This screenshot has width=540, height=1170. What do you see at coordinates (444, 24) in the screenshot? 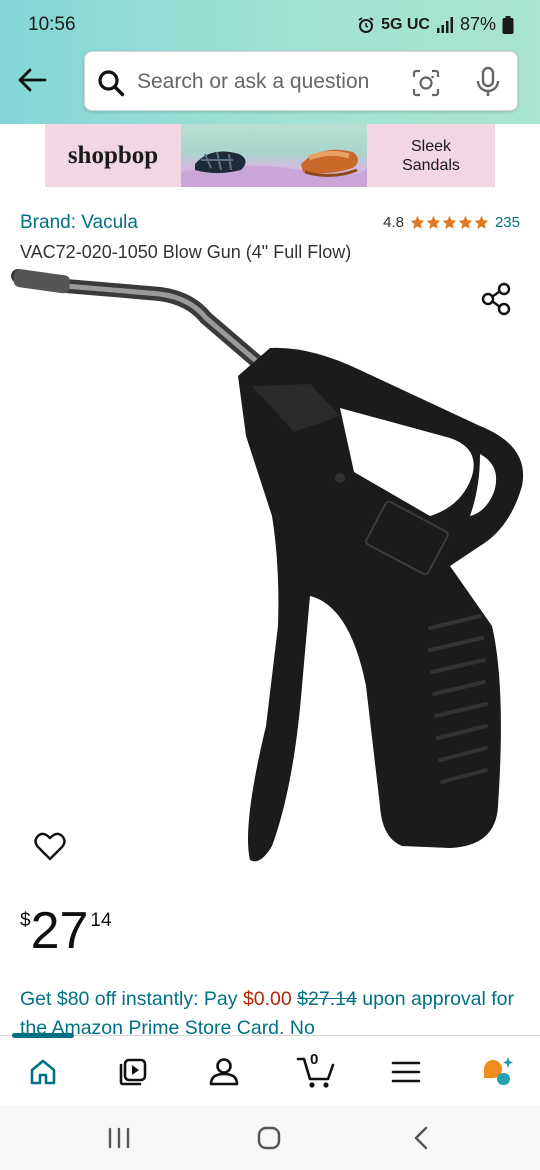
I see `signal-icon` at bounding box center [444, 24].